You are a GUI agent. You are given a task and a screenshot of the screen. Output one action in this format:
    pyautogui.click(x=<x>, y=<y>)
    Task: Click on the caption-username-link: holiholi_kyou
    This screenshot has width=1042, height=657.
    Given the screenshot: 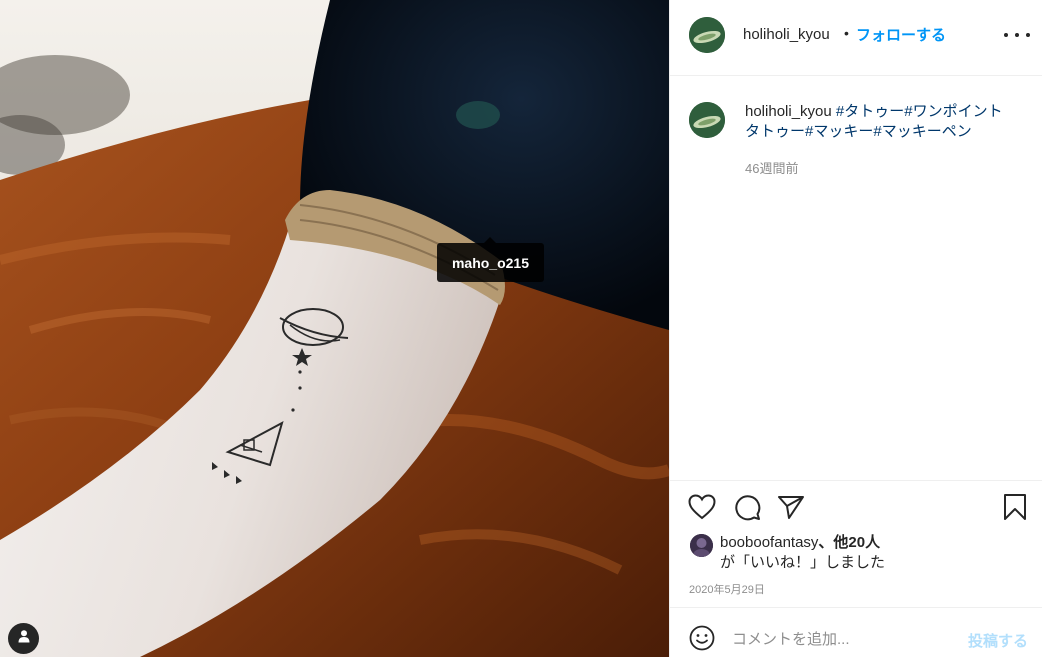 What is the action you would take?
    pyautogui.click(x=788, y=111)
    